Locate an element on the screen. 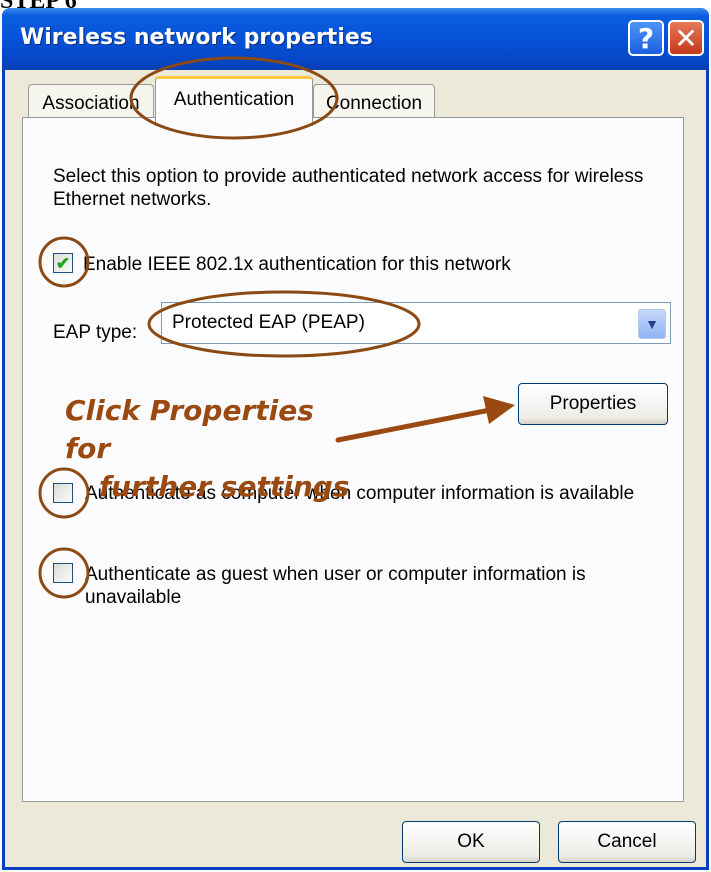 The image size is (711, 872). eap-type-value: Protected EAP (PEAP) is located at coordinates (268, 322).